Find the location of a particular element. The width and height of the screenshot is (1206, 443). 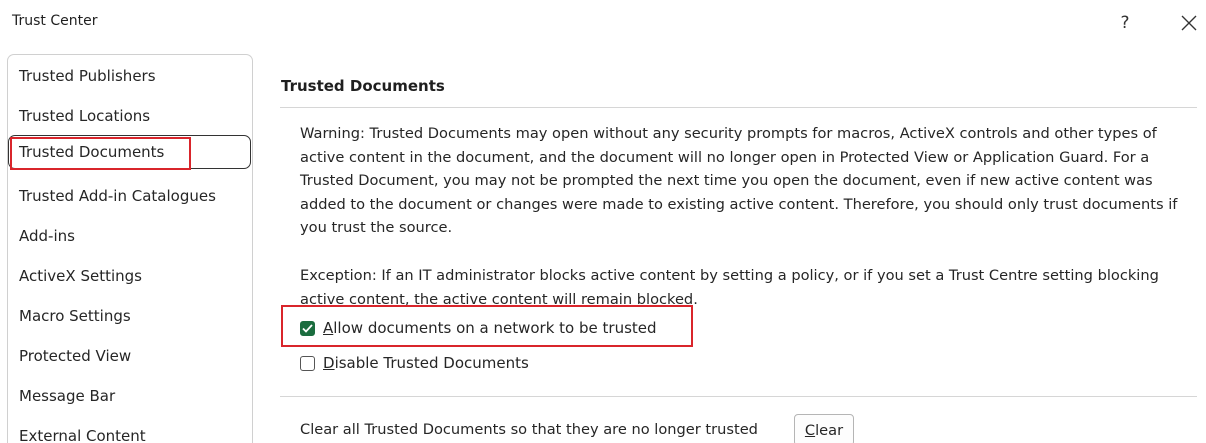

title-bar: Trust Center ? is located at coordinates (603, 24).